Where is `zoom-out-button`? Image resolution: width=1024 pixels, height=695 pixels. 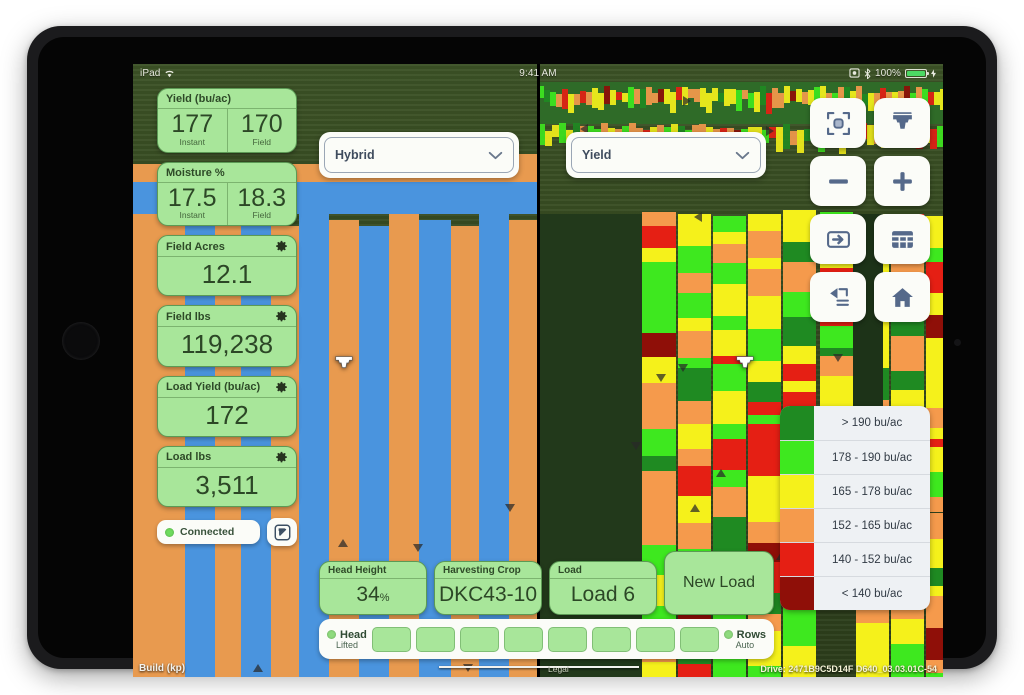 zoom-out-button is located at coordinates (838, 181).